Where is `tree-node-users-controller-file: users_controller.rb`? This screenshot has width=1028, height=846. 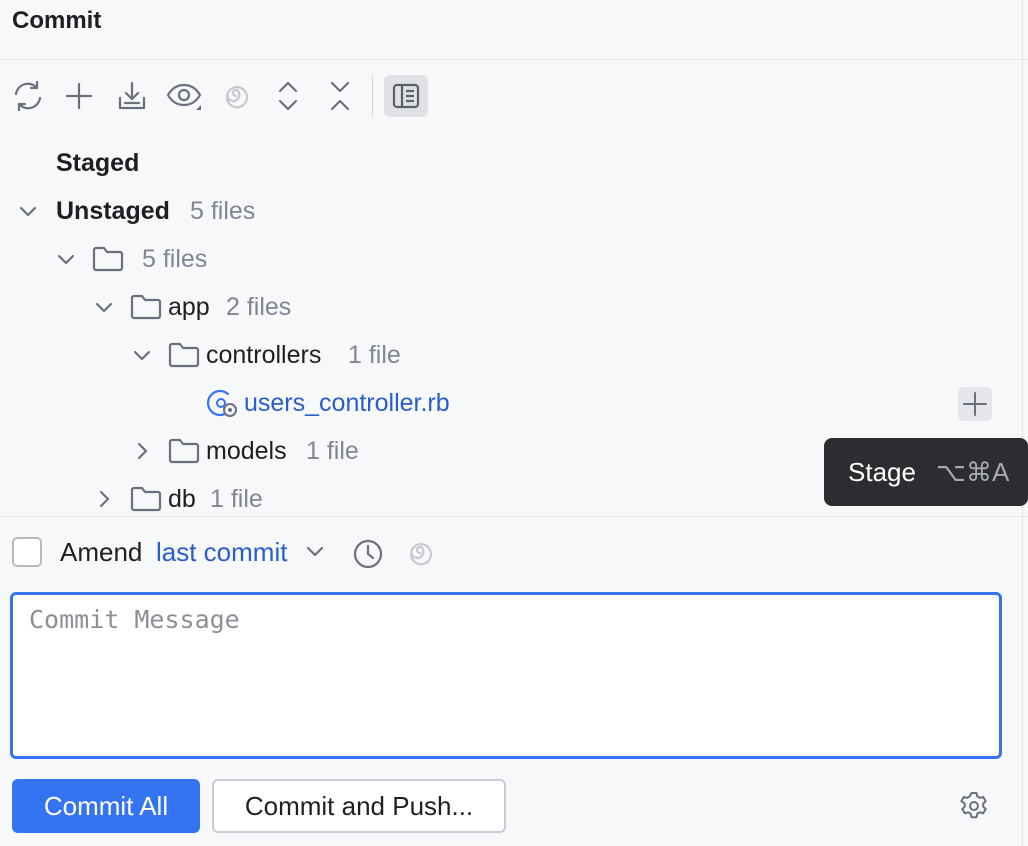
tree-node-users-controller-file: users_controller.rb is located at coordinates (514, 403).